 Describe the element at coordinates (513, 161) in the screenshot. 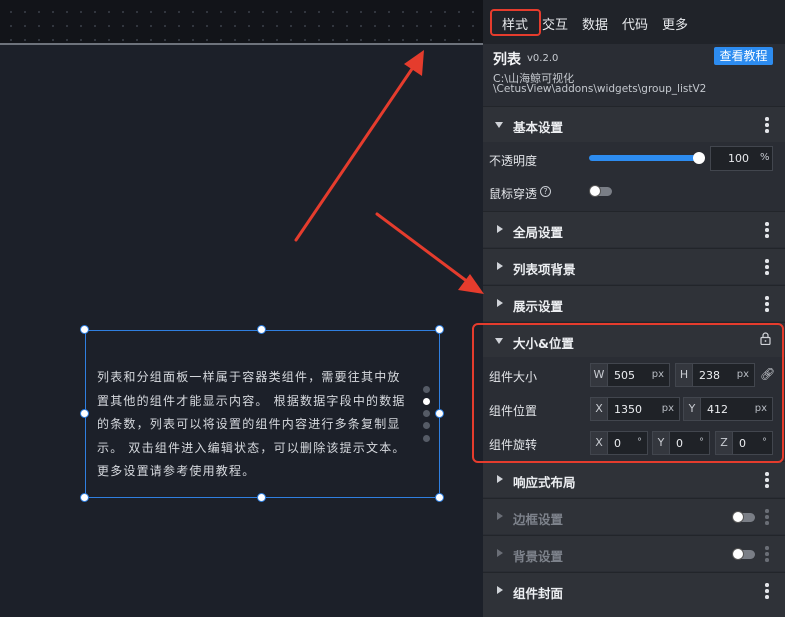

I see `opacity-label: 不透明度` at that location.